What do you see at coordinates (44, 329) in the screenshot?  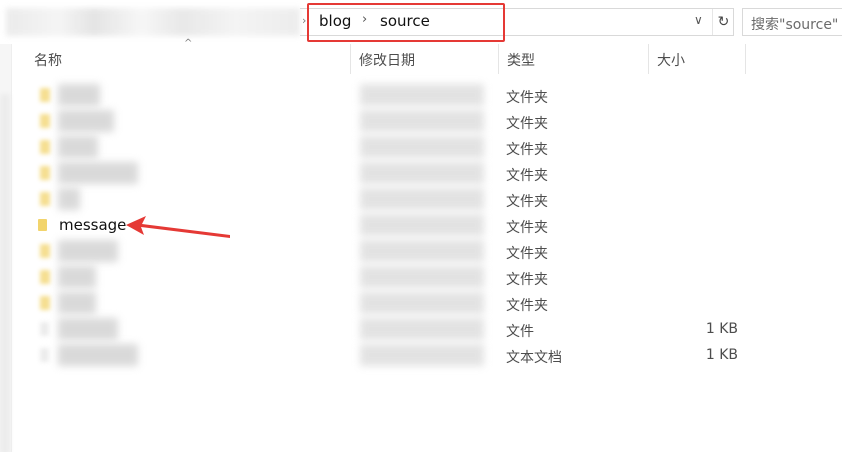 I see `file-icon` at bounding box center [44, 329].